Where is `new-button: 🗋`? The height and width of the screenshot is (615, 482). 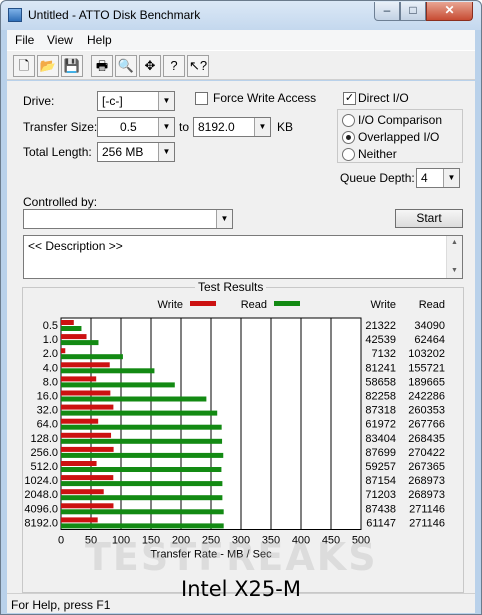
new-button: 🗋 is located at coordinates (24, 66).